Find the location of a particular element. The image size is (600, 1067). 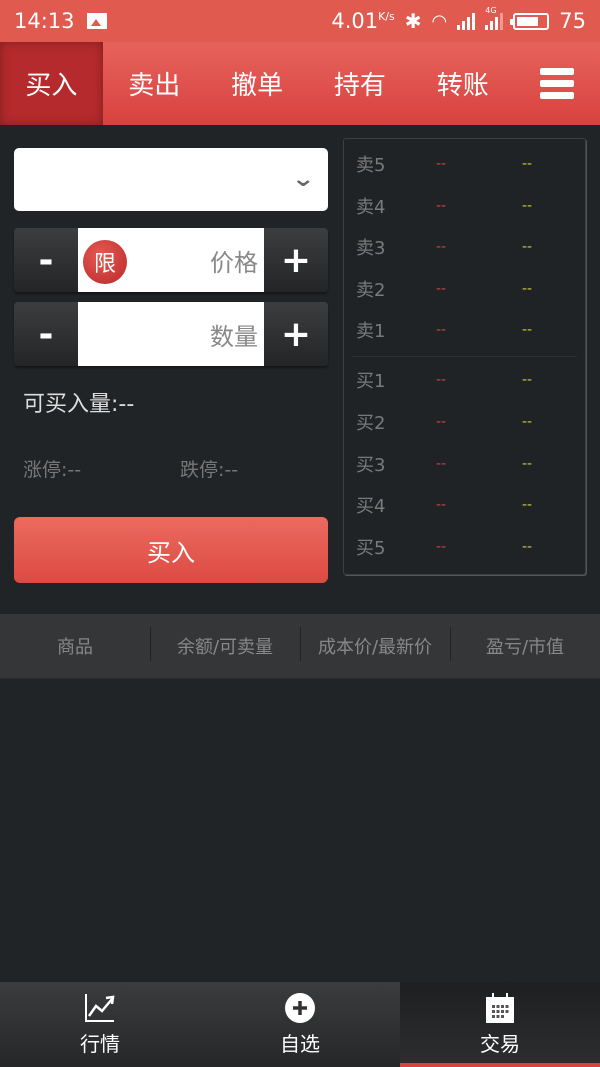

stock-select: ⌄ is located at coordinates (171, 179).